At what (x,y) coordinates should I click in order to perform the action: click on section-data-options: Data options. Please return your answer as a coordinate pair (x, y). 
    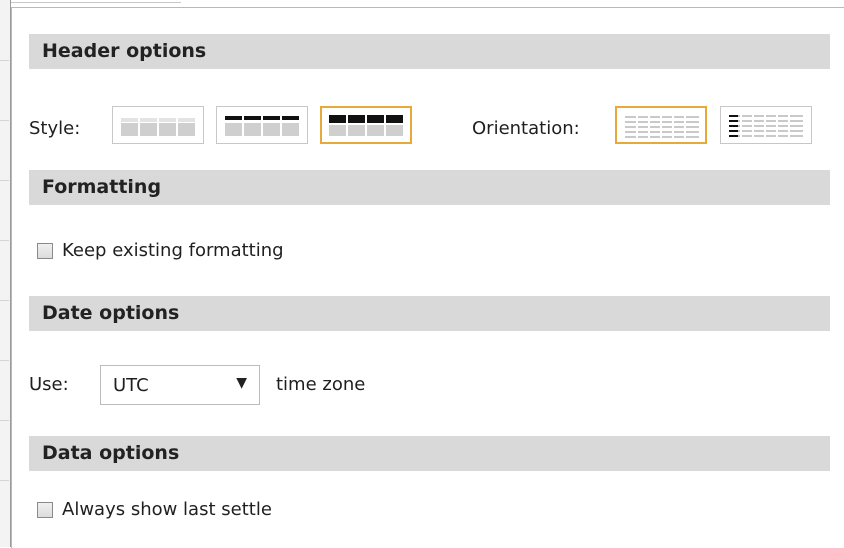
    Looking at the image, I should click on (429, 453).